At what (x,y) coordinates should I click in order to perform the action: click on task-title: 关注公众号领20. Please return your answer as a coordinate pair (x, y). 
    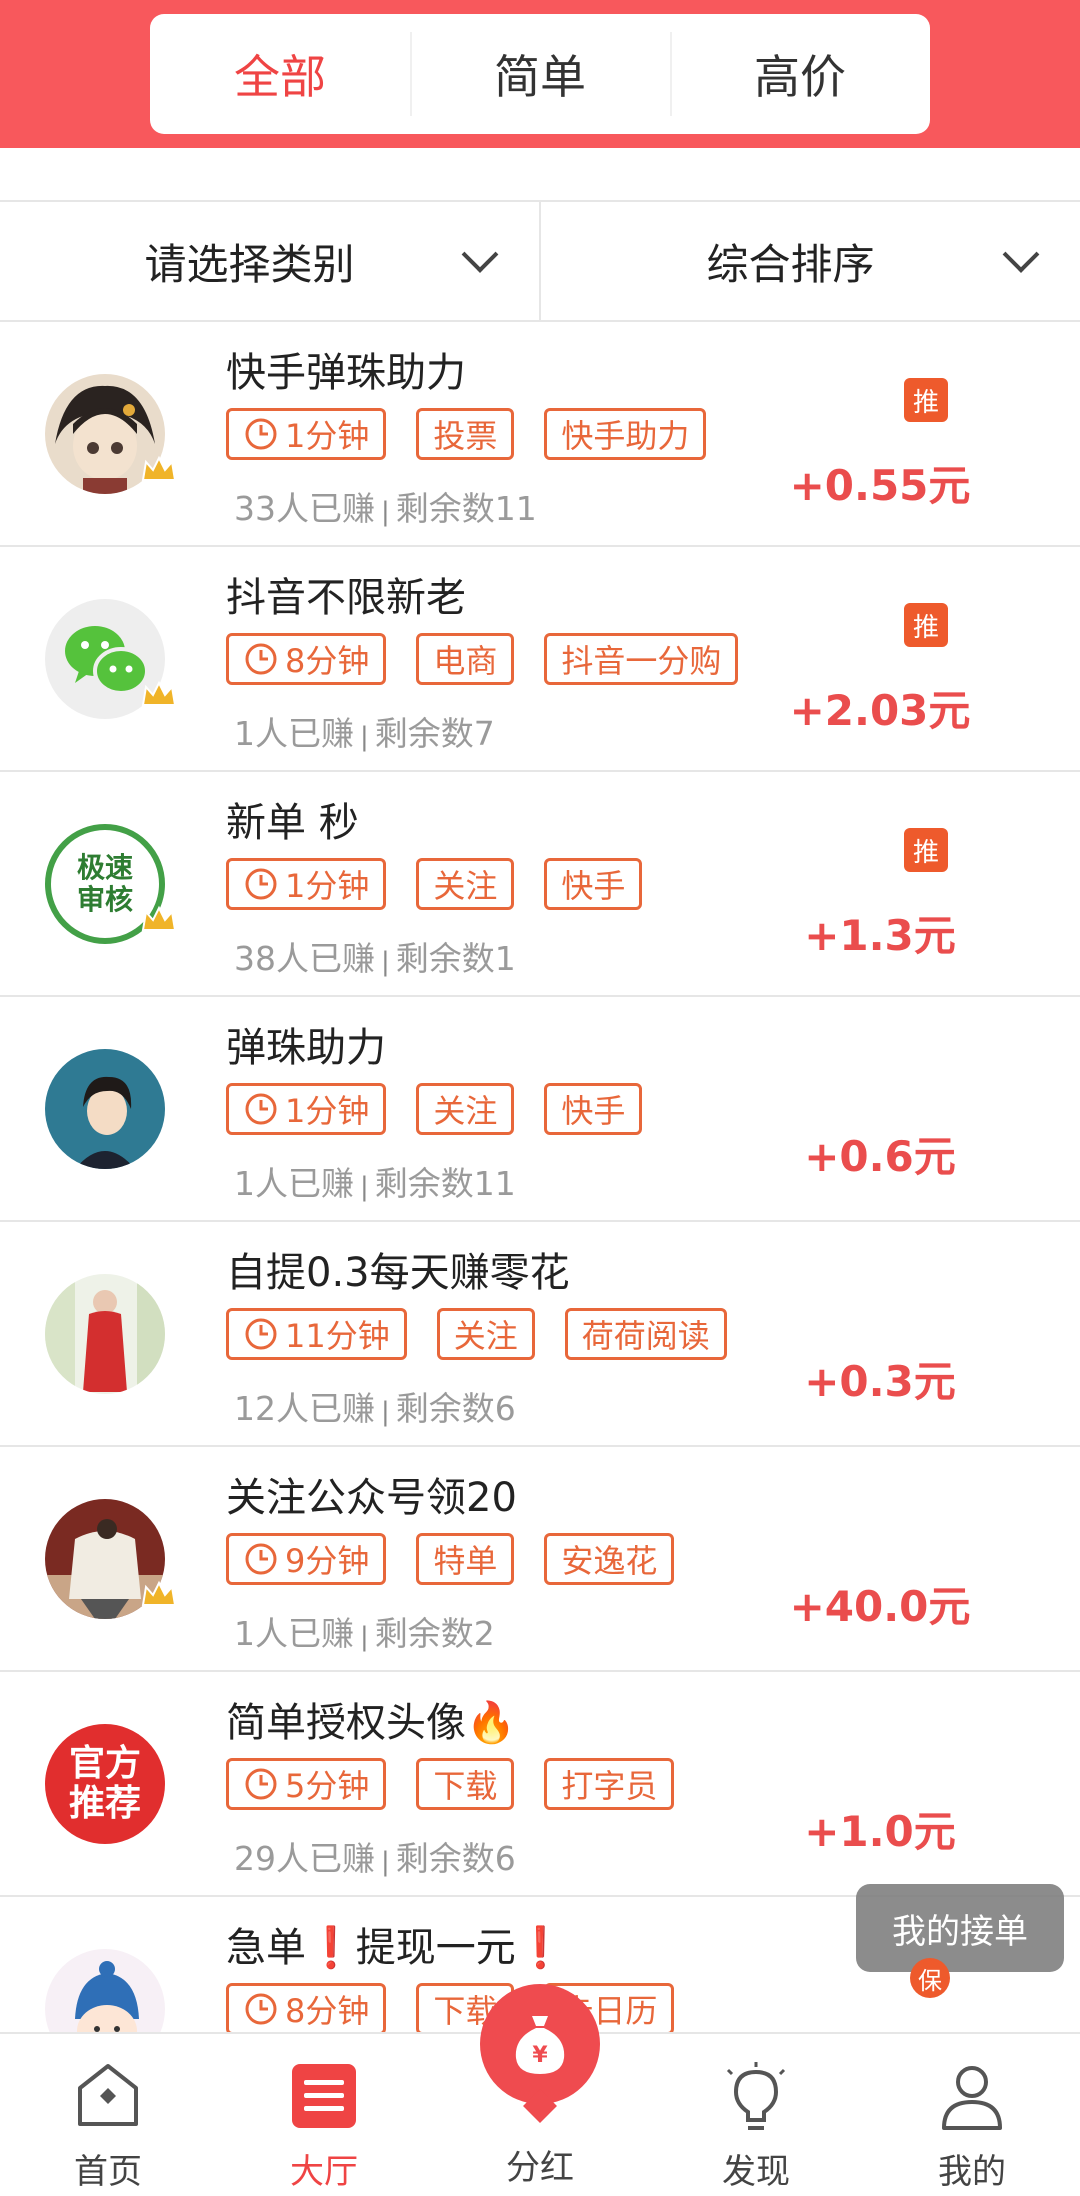
    Looking at the image, I should click on (371, 1498).